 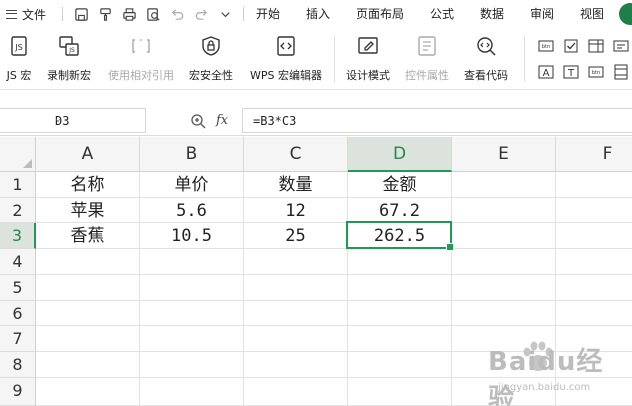 I want to click on tab-view: 视图, so click(x=592, y=14).